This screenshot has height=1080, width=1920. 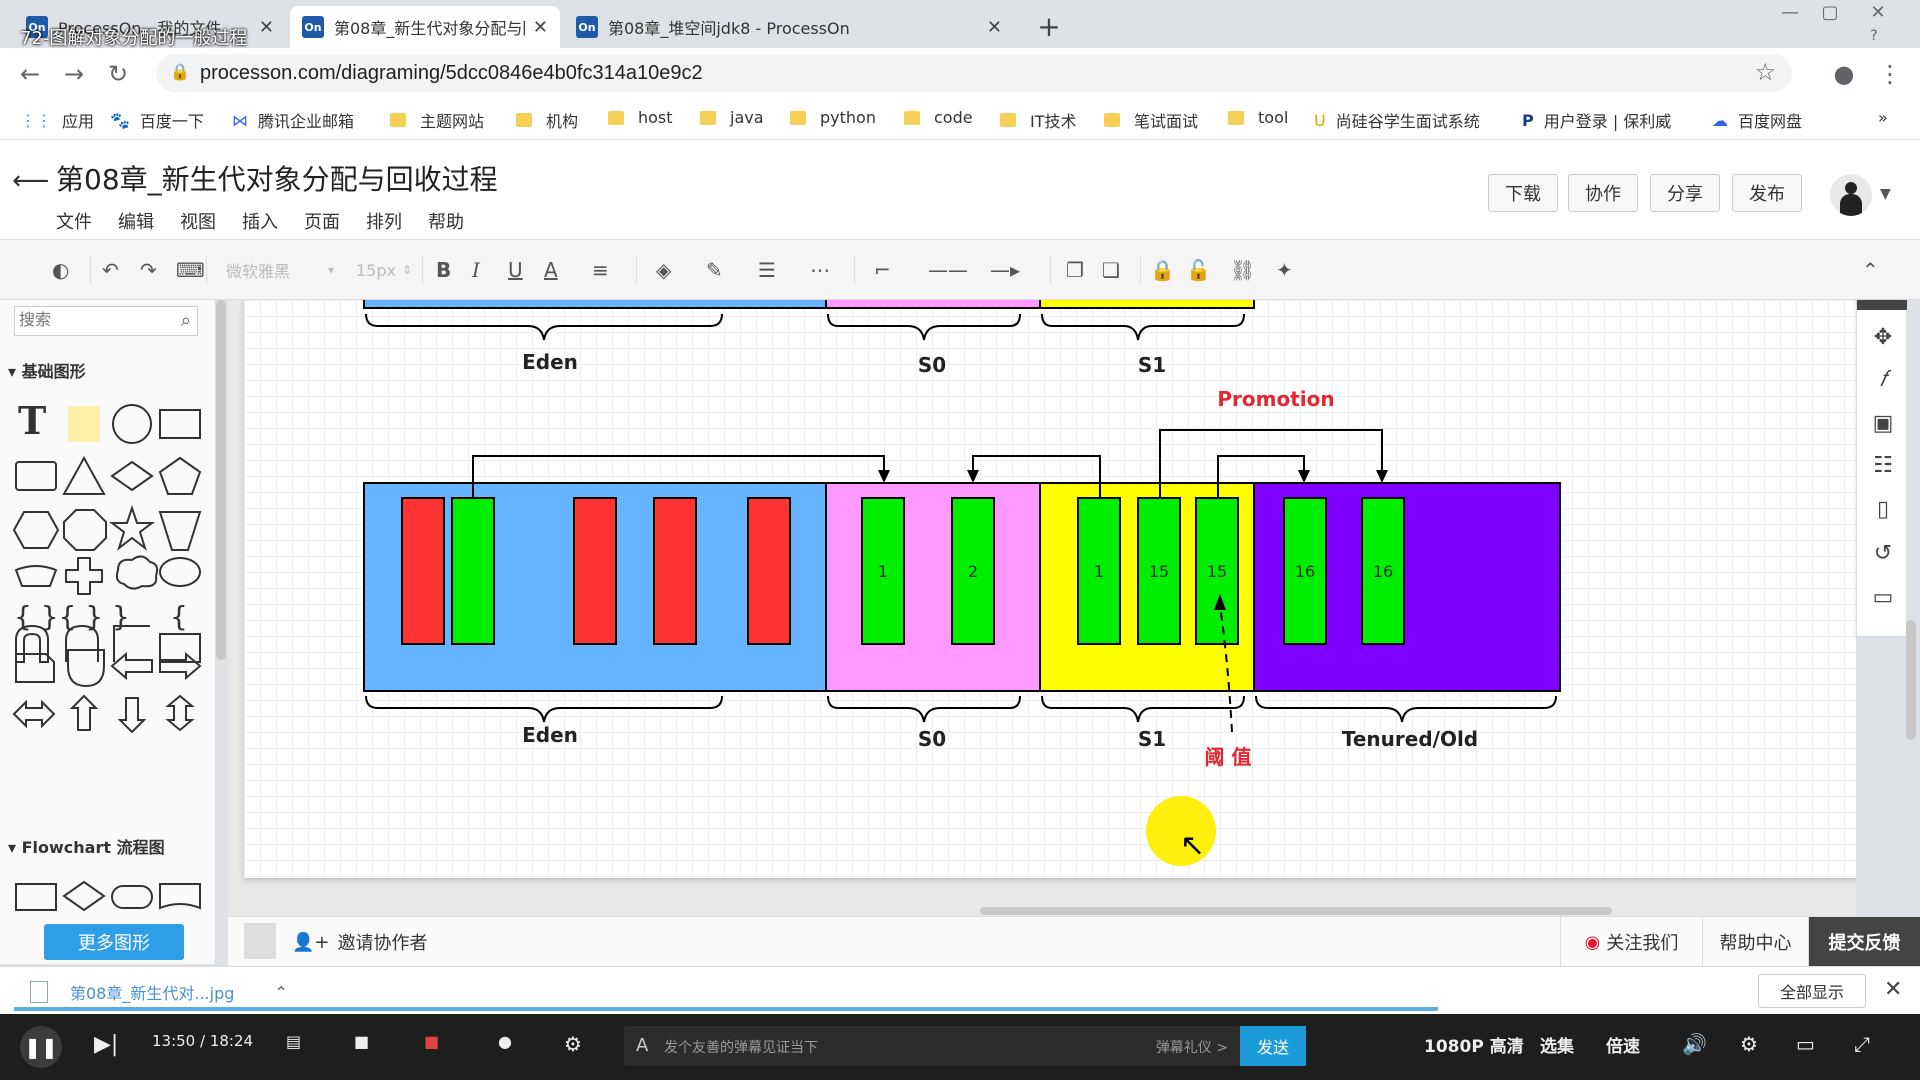 I want to click on bookmark-baidu: 🐾 百度一下, so click(x=157, y=120).